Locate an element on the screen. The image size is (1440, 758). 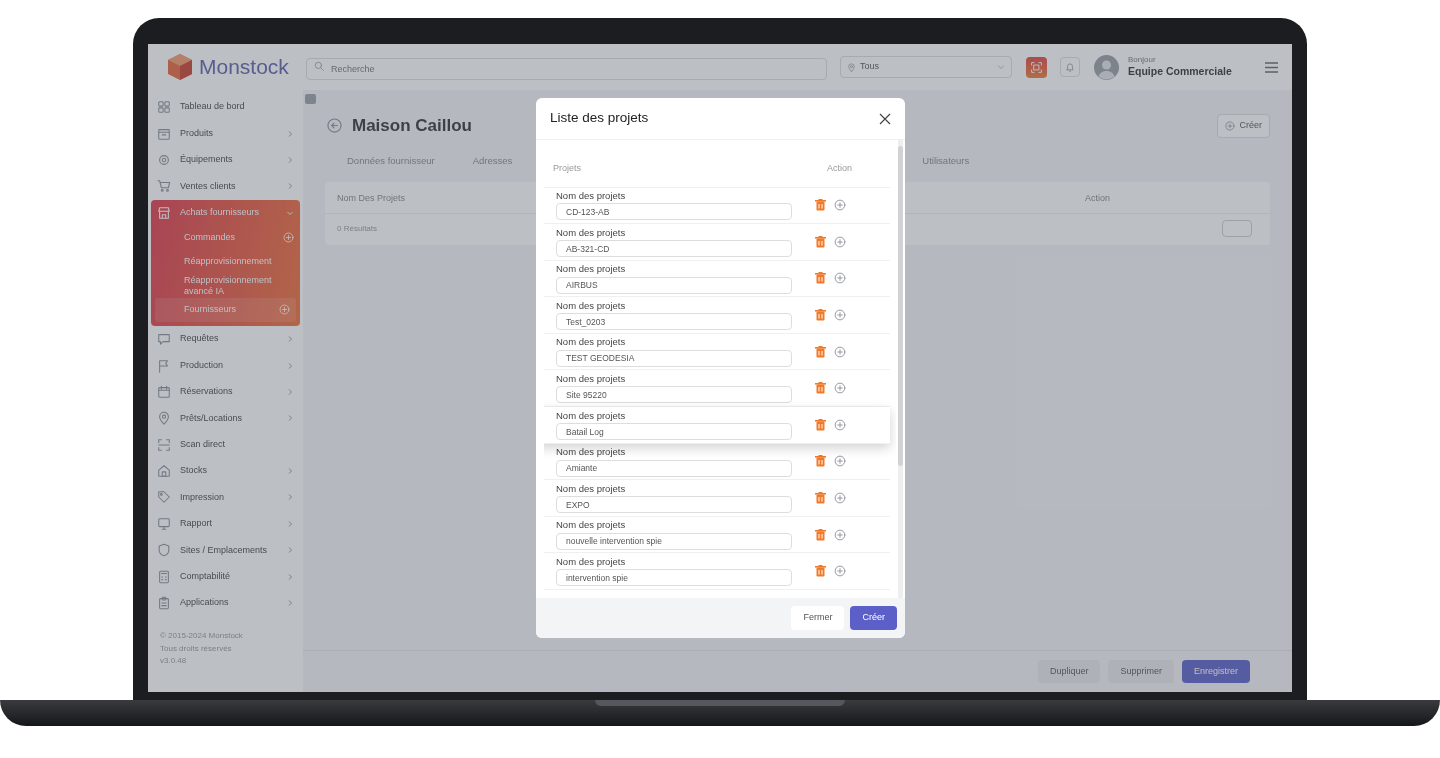
house-icon is located at coordinates (164, 471).